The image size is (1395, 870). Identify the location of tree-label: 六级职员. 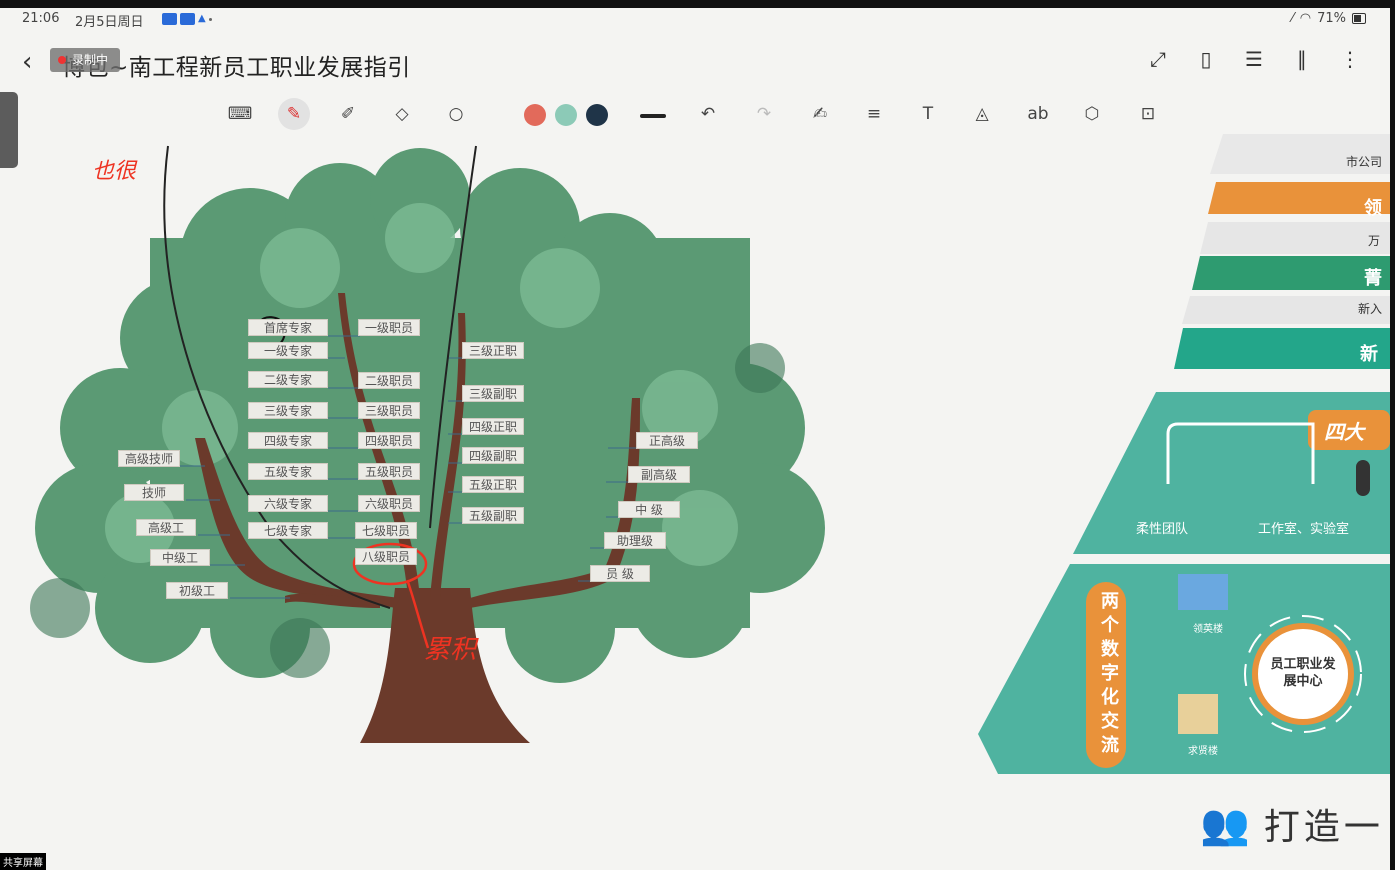
(389, 503).